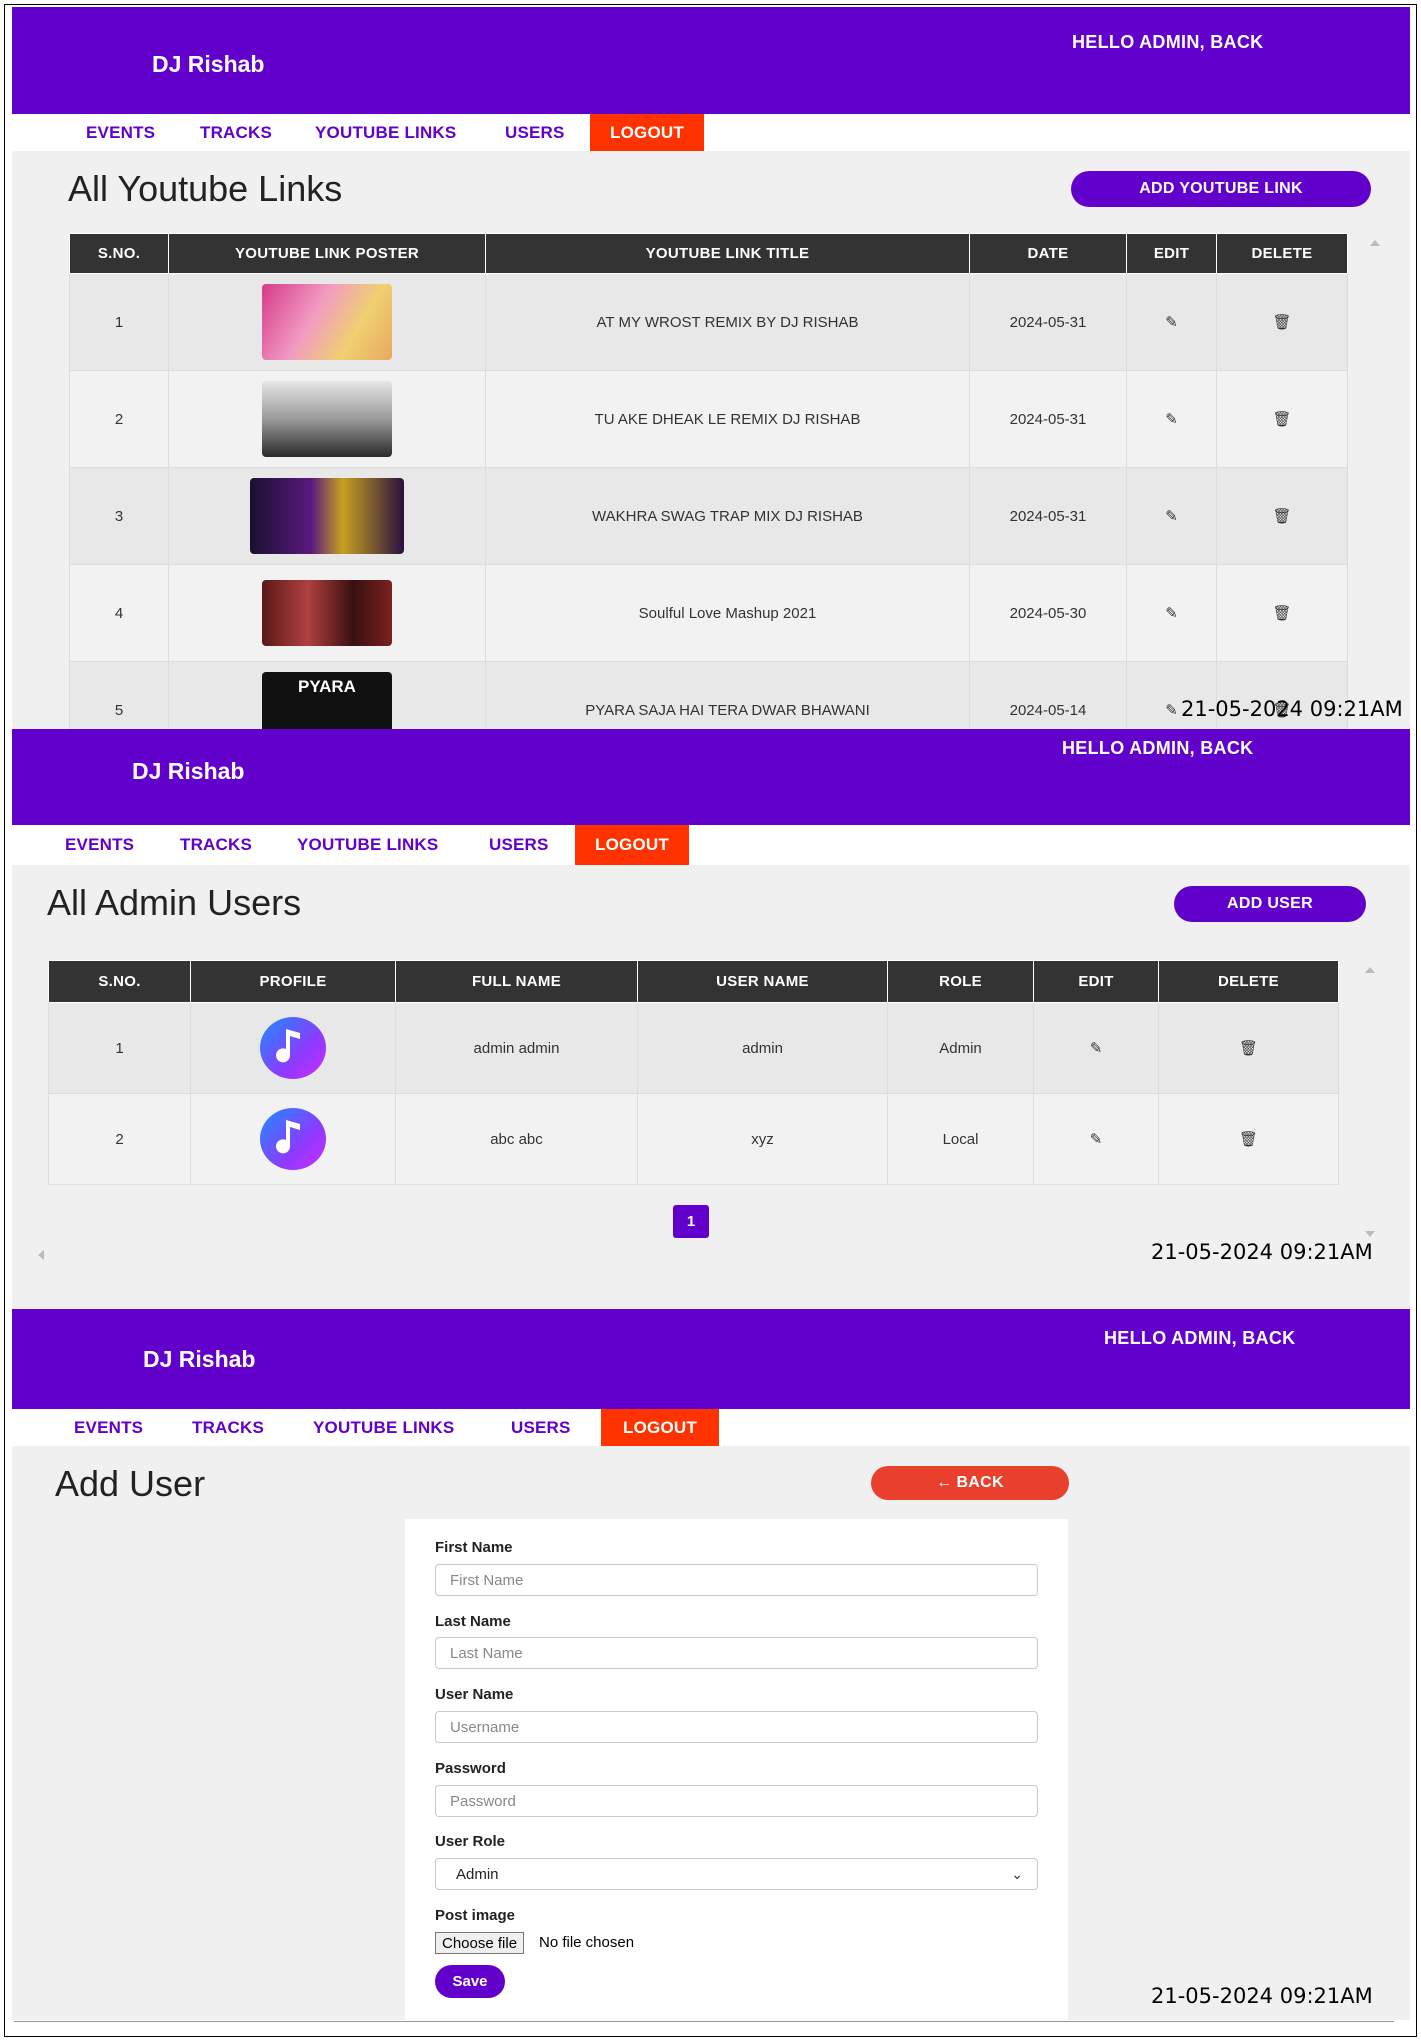 The image size is (1421, 2041). What do you see at coordinates (480, 1943) in the screenshot?
I see `choose-file-button: Choose file` at bounding box center [480, 1943].